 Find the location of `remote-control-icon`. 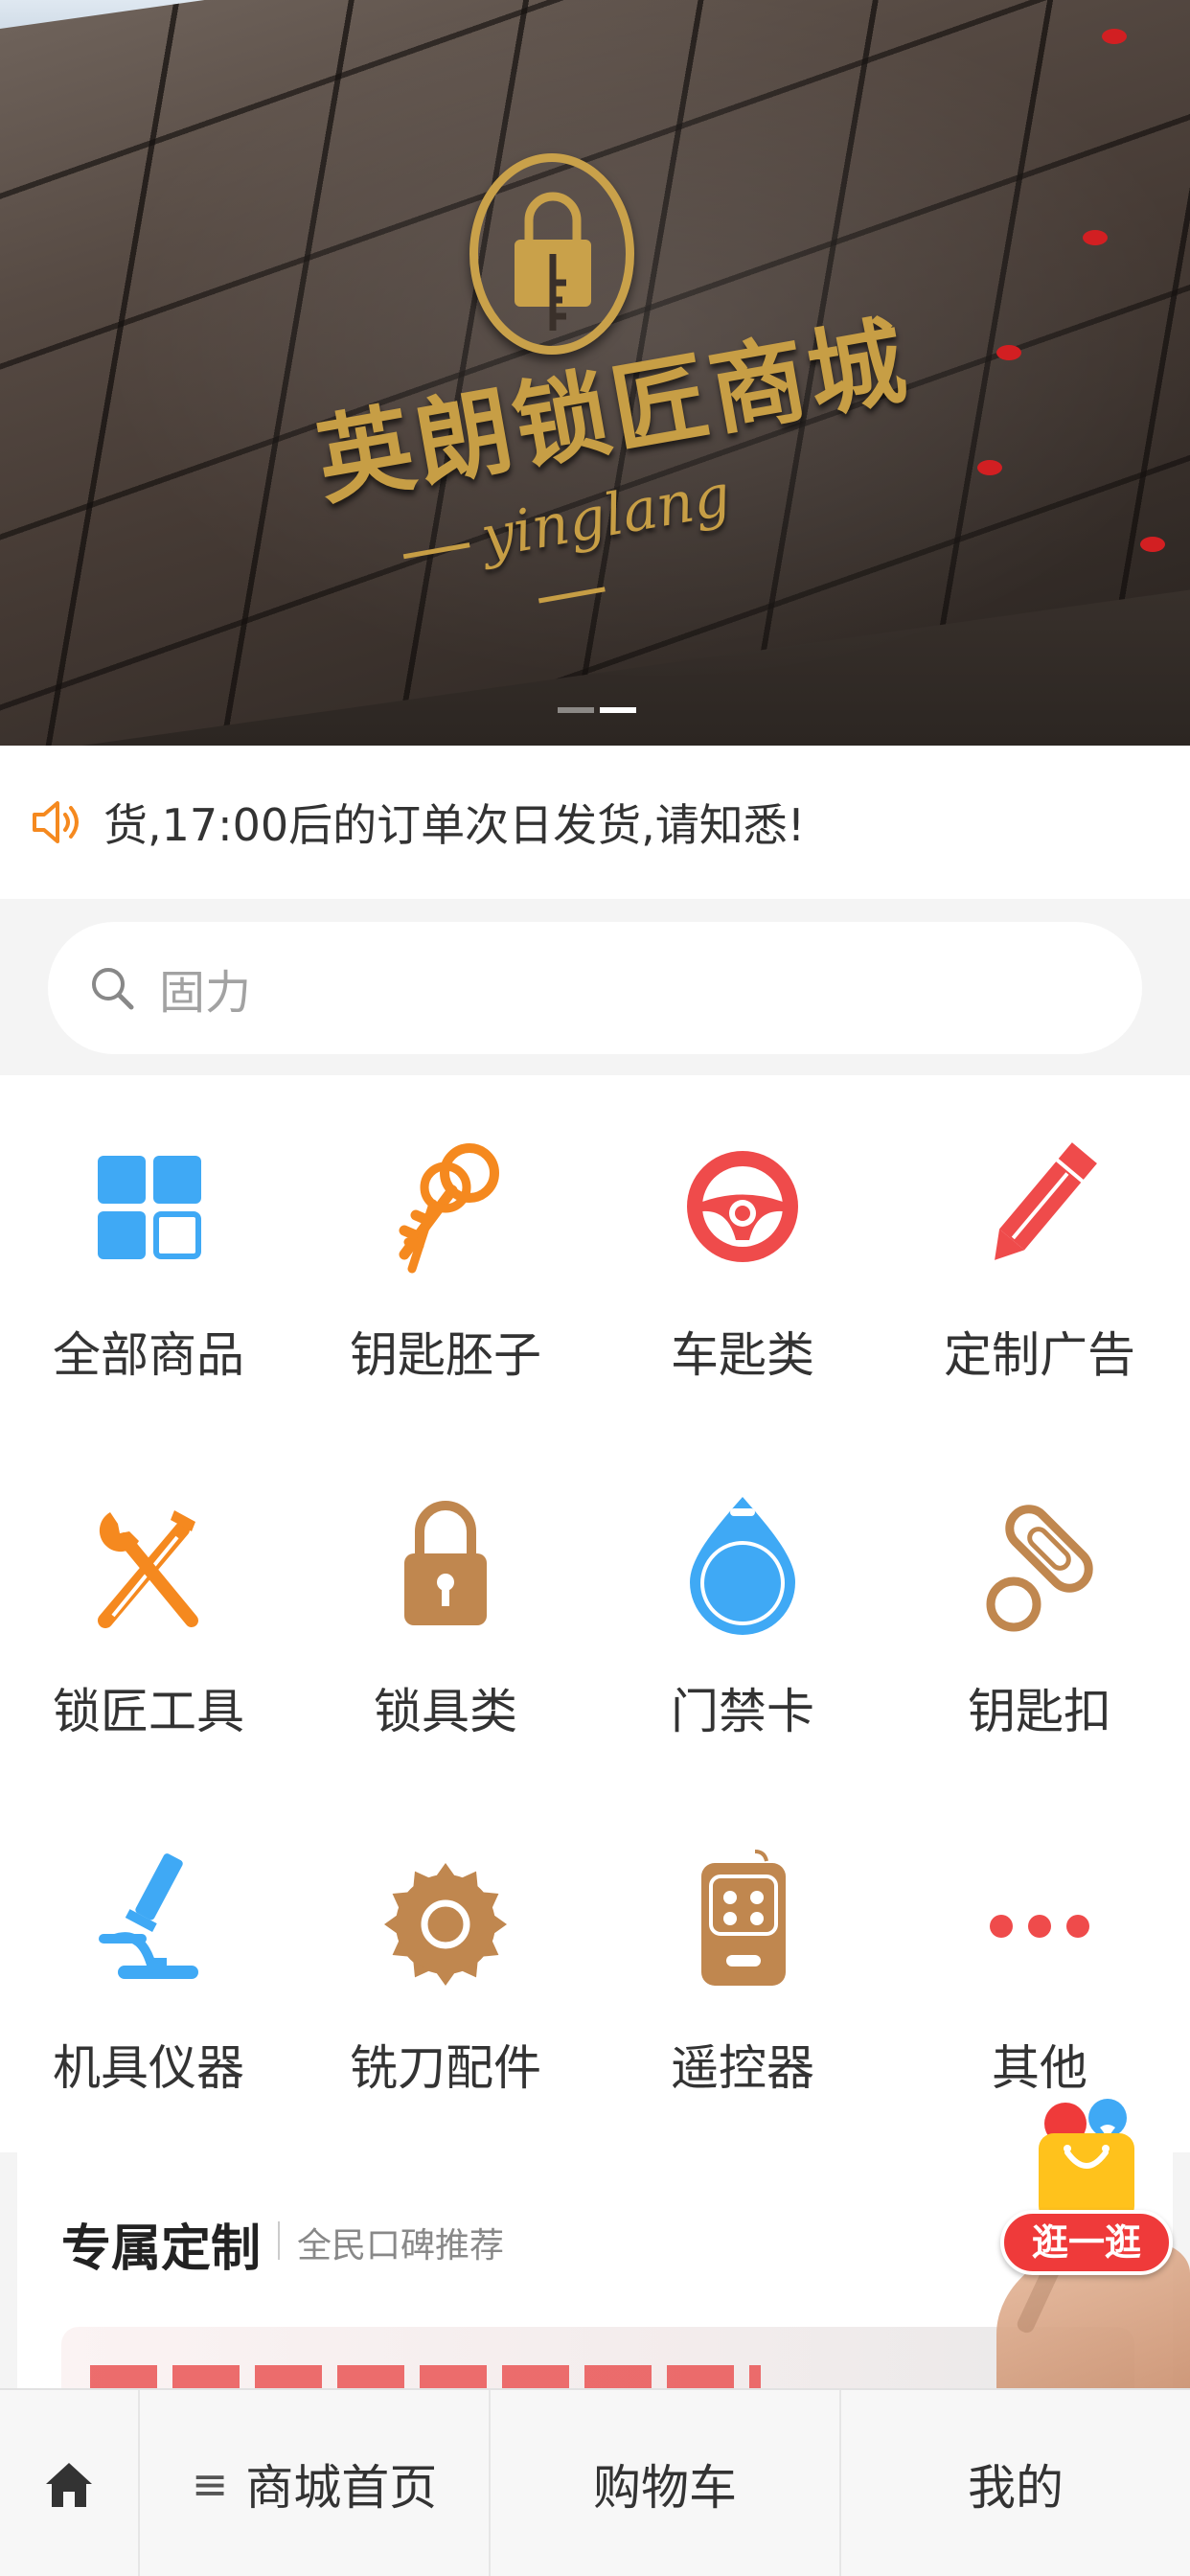

remote-control-icon is located at coordinates (744, 1918).